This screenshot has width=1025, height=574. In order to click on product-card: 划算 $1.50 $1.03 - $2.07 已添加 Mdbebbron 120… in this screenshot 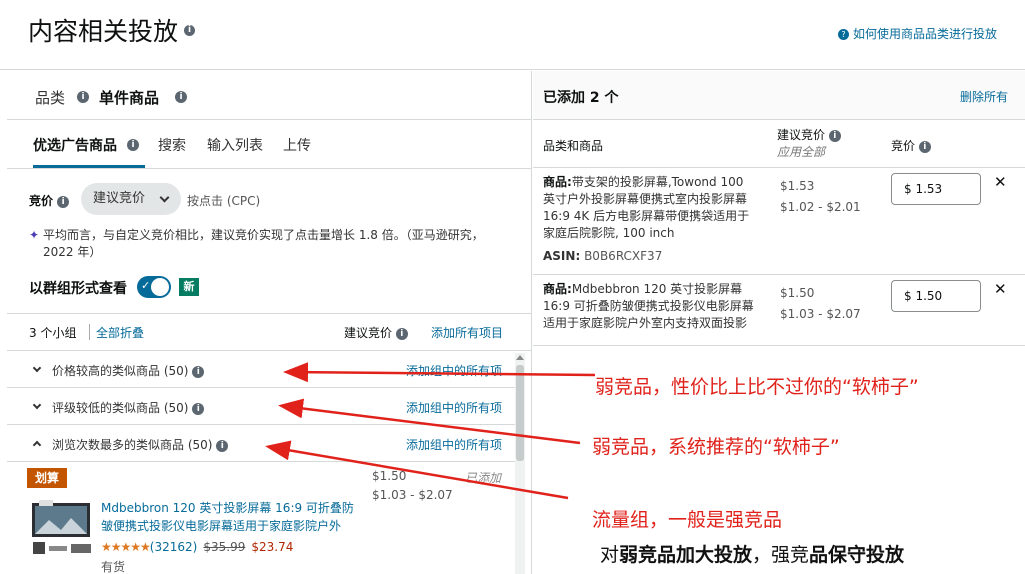, I will do `click(272, 521)`.